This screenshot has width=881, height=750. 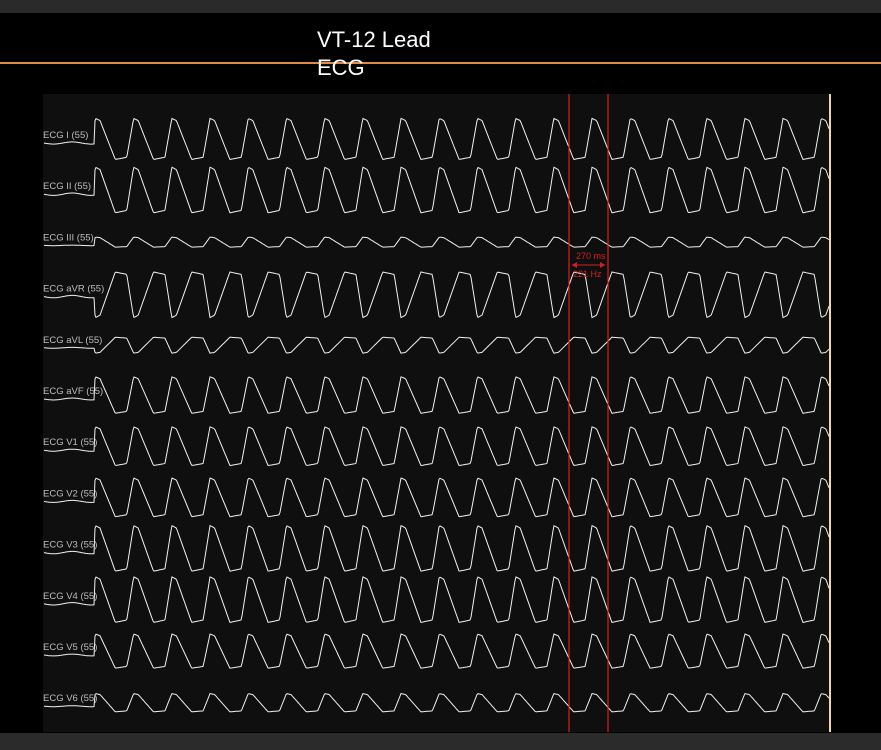 What do you see at coordinates (436, 138) in the screenshot?
I see `ecg-trace-I` at bounding box center [436, 138].